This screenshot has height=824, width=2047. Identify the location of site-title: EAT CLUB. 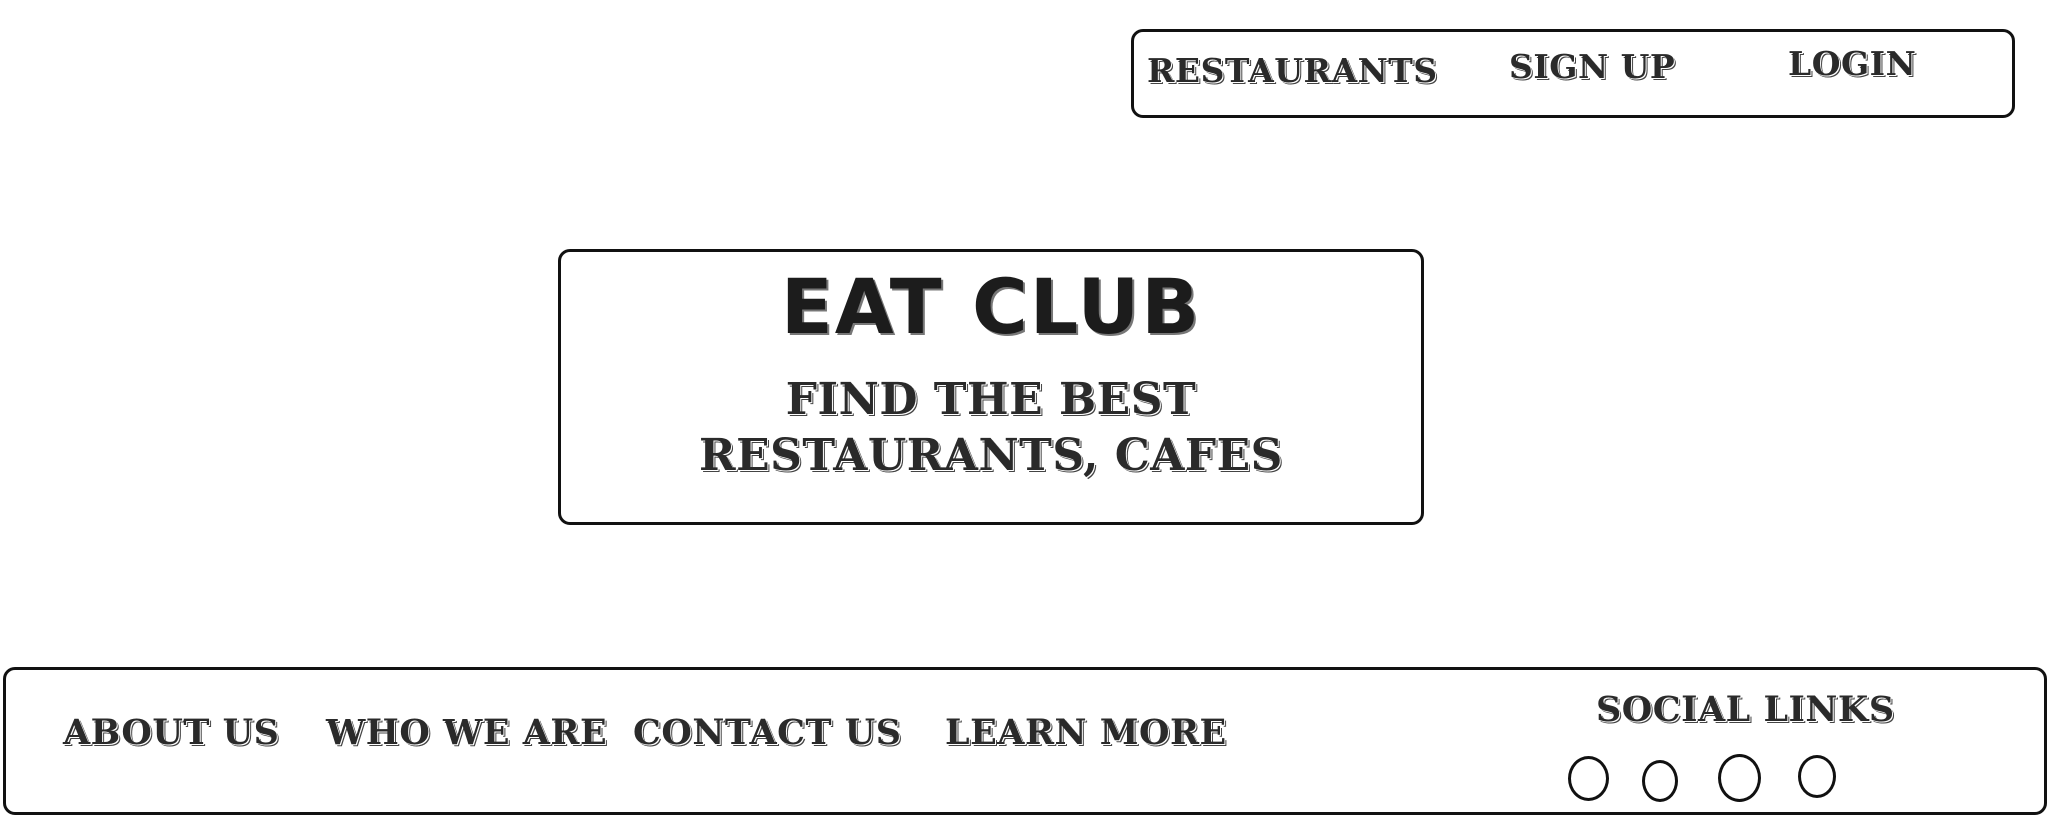
(991, 306).